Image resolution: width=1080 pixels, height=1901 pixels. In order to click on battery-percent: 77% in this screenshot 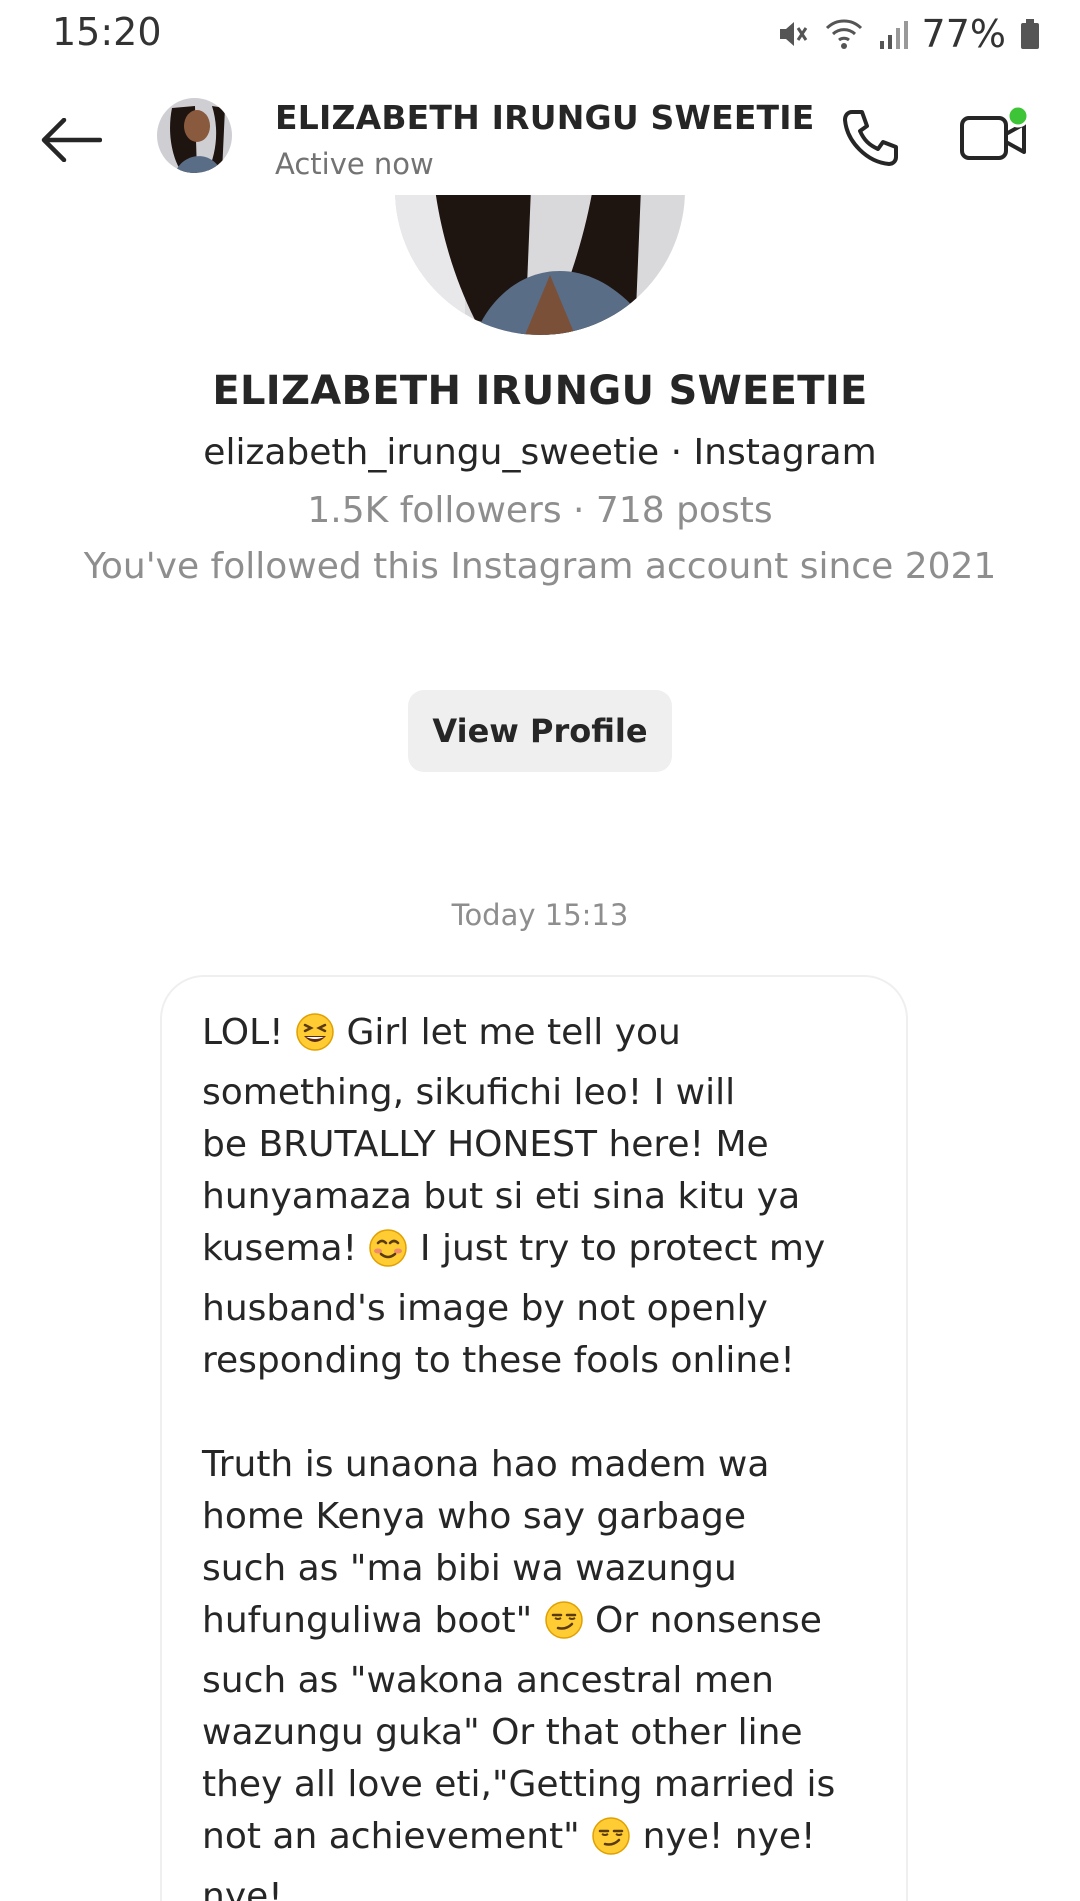, I will do `click(963, 34)`.